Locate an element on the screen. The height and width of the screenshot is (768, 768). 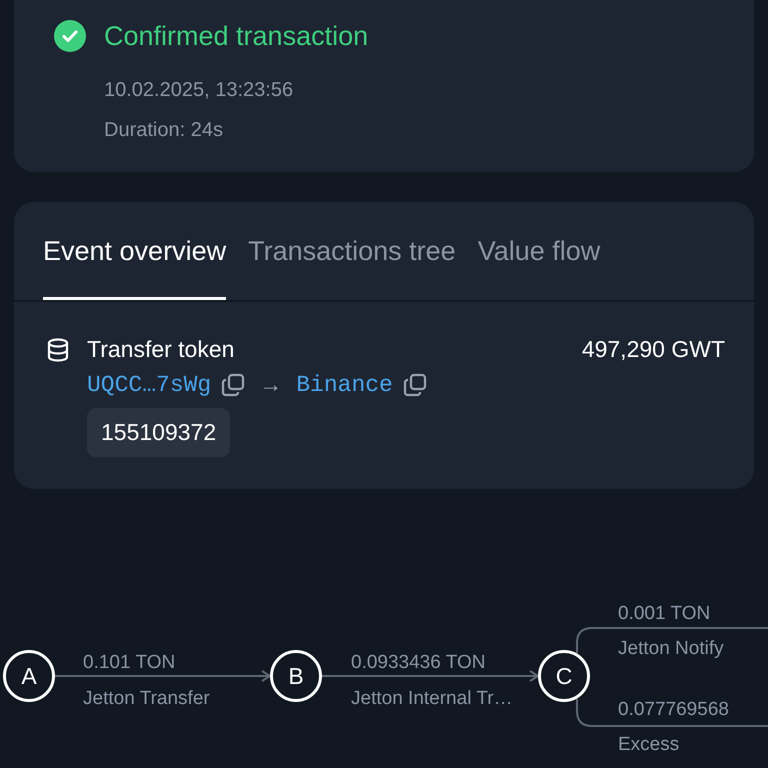
tab: Event overview is located at coordinates (134, 251).